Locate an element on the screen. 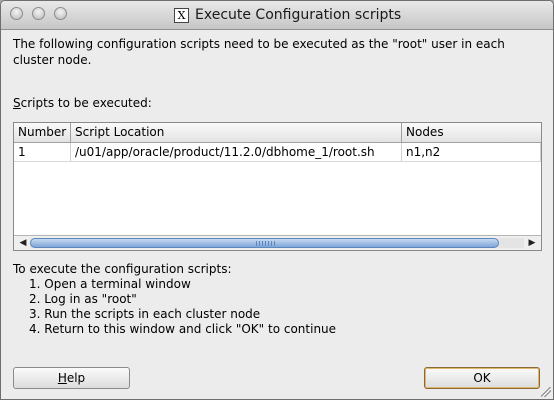  cell-nodes: n1,n2 is located at coordinates (471, 152).